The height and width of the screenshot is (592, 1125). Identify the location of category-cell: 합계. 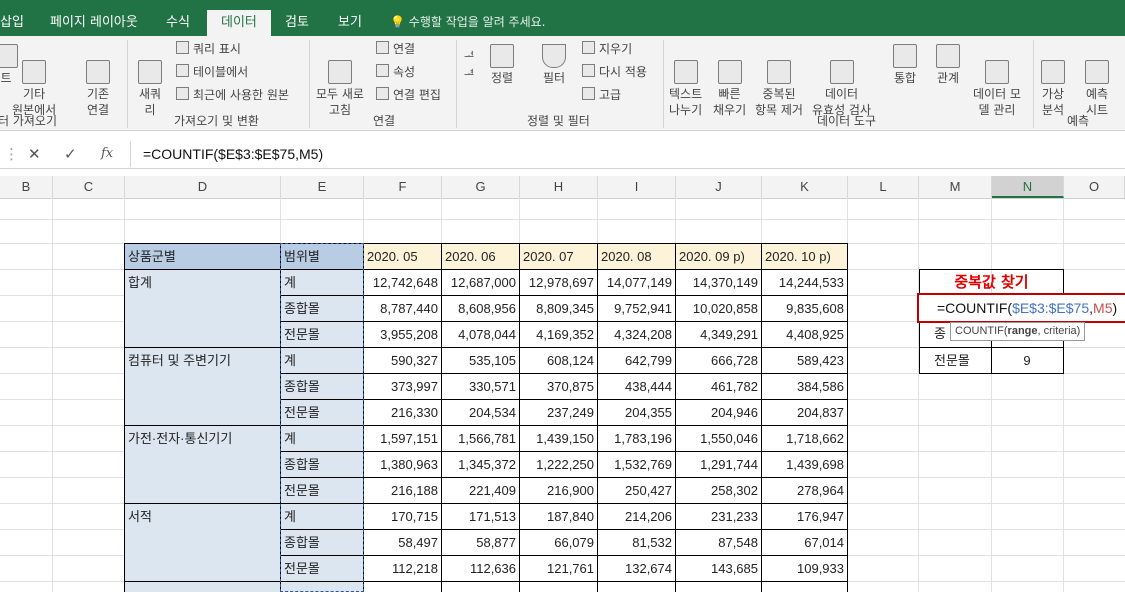
(203, 309).